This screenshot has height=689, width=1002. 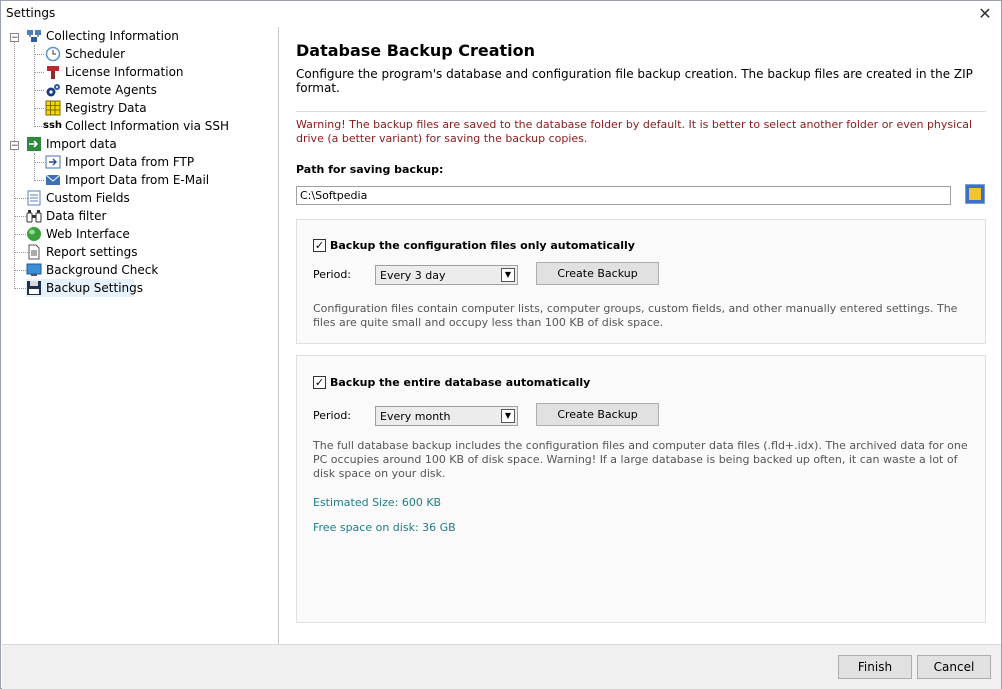 I want to click on tree-item-collect-ssh: ssh Collect Information via SSH, so click(x=144, y=126).